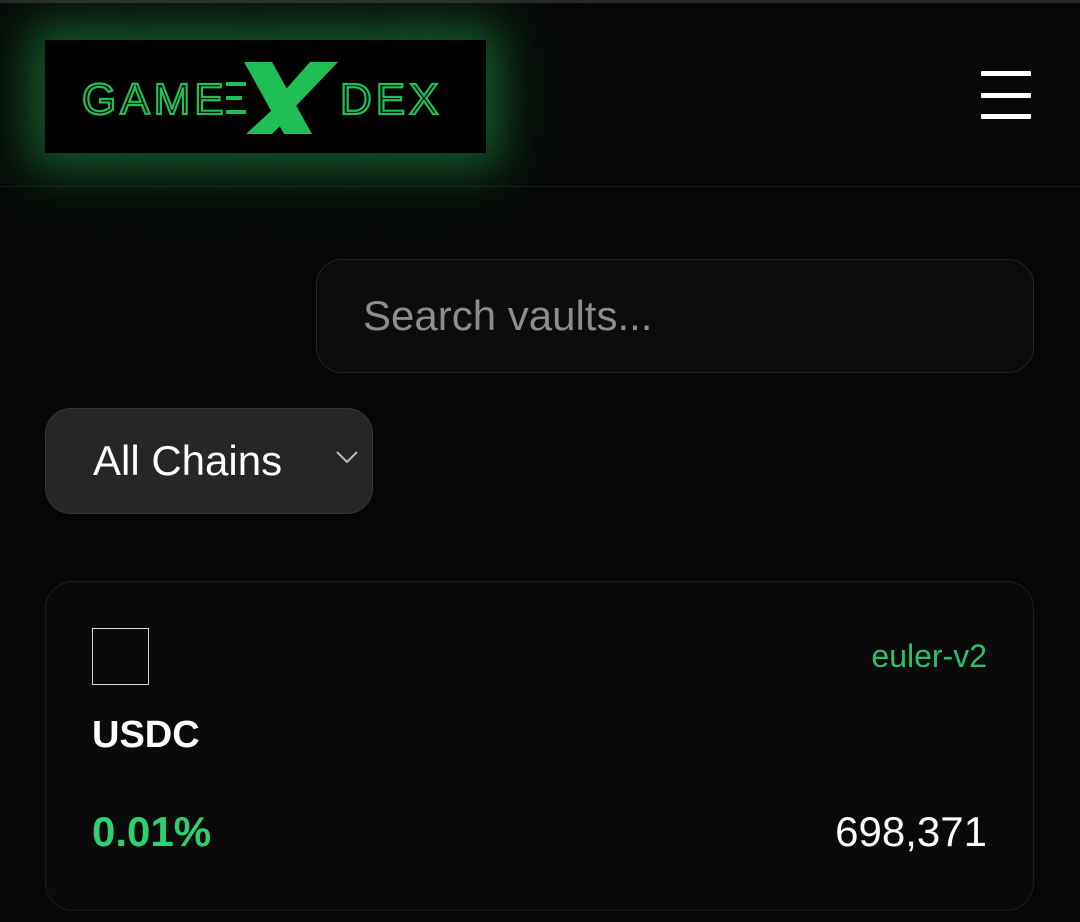  Describe the element at coordinates (146, 735) in the screenshot. I see `vault-token-name: USDC` at that location.